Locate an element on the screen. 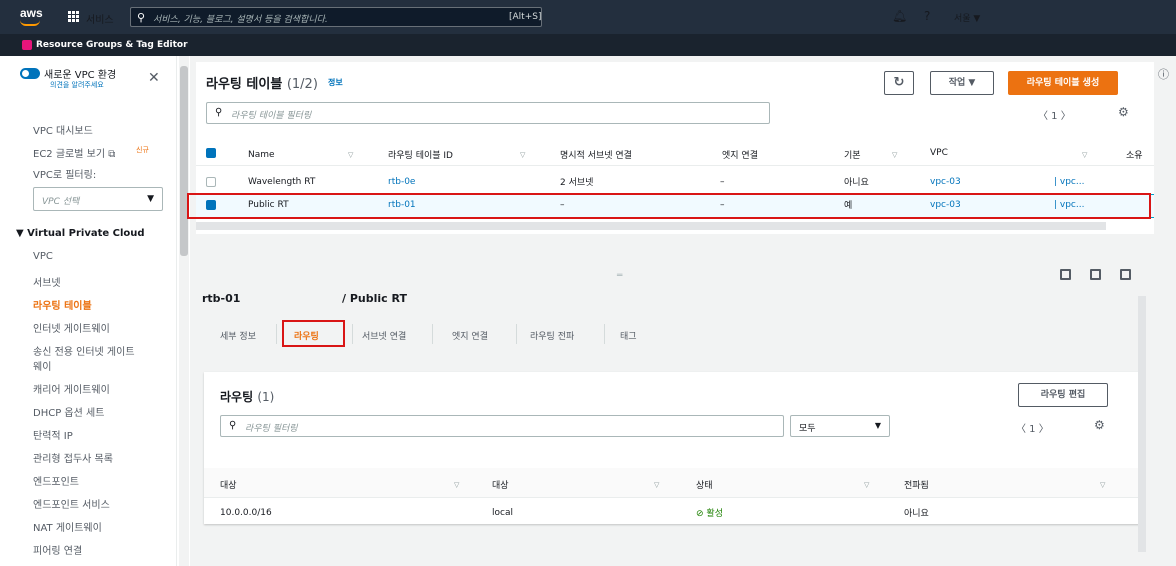  tab-details: 세부 정보 is located at coordinates (238, 335).